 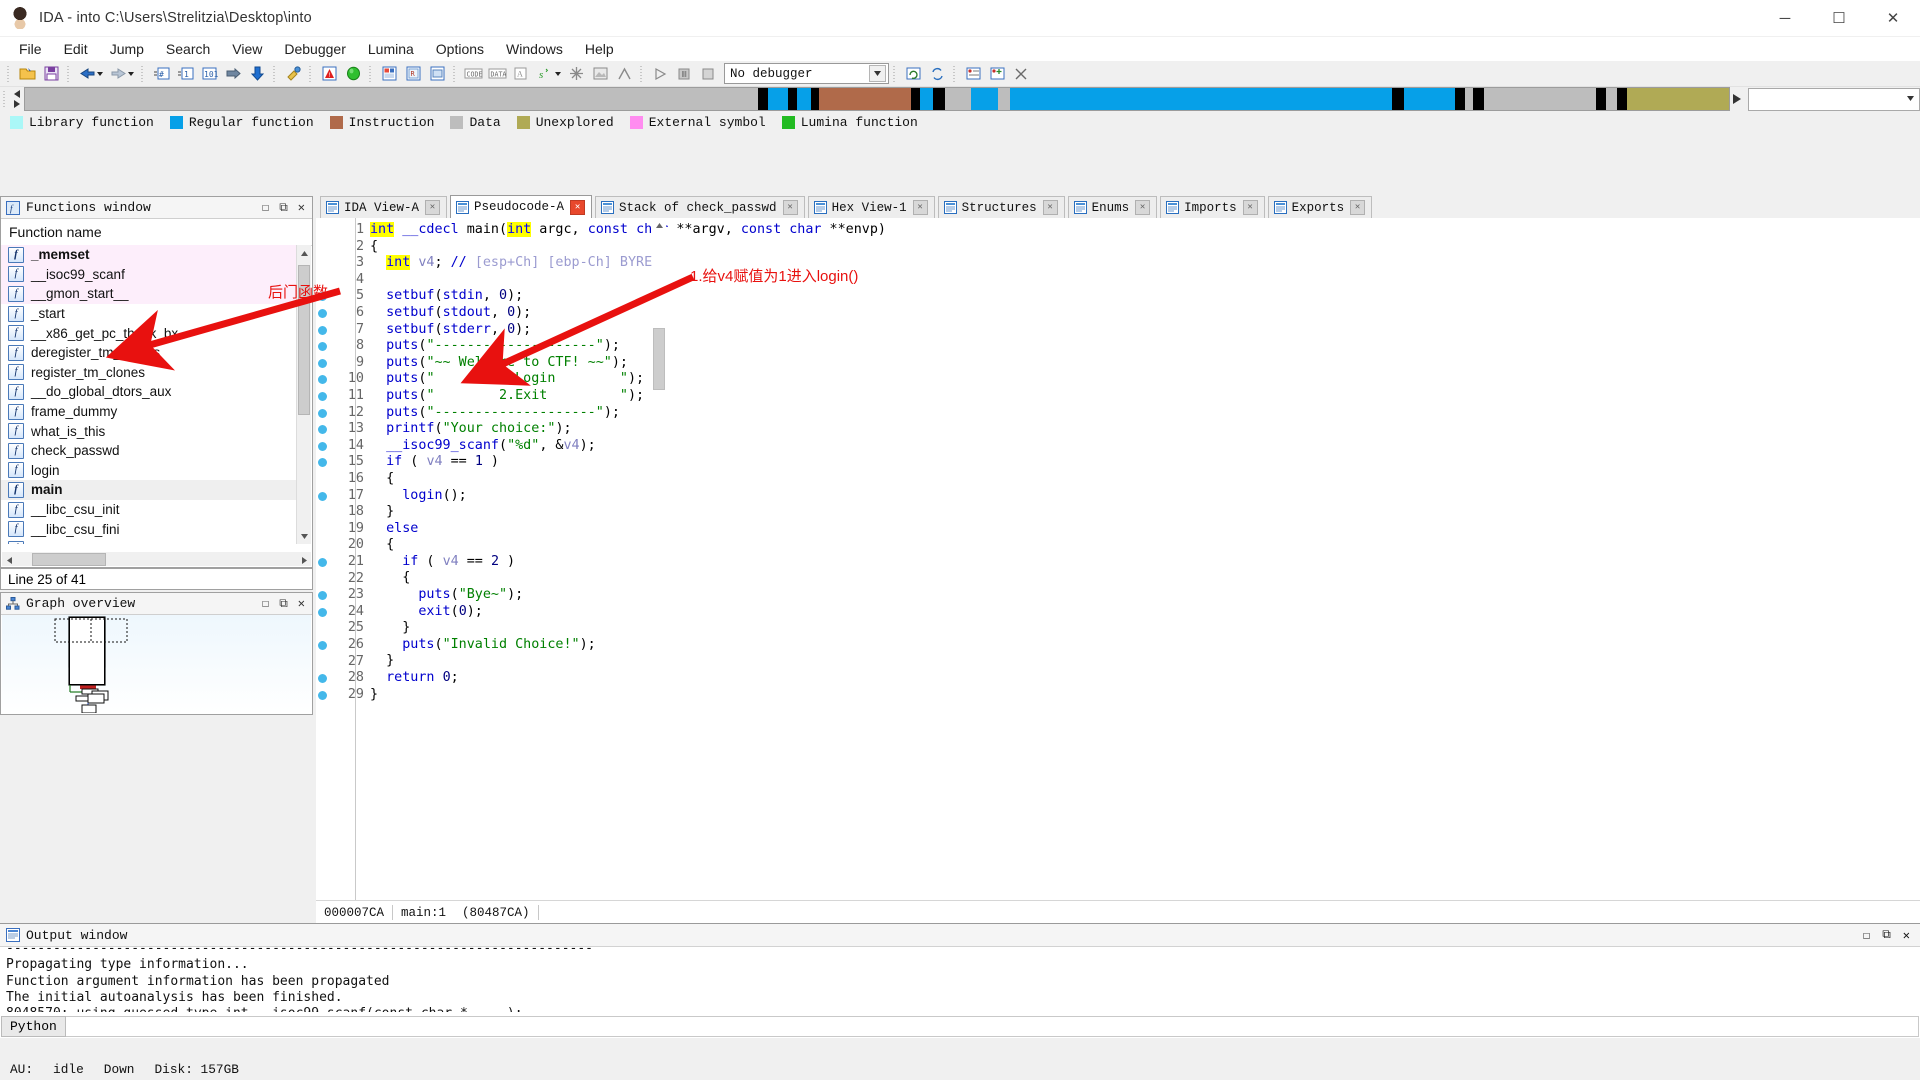 I want to click on function-list-item: f _start, so click(x=149, y=314).